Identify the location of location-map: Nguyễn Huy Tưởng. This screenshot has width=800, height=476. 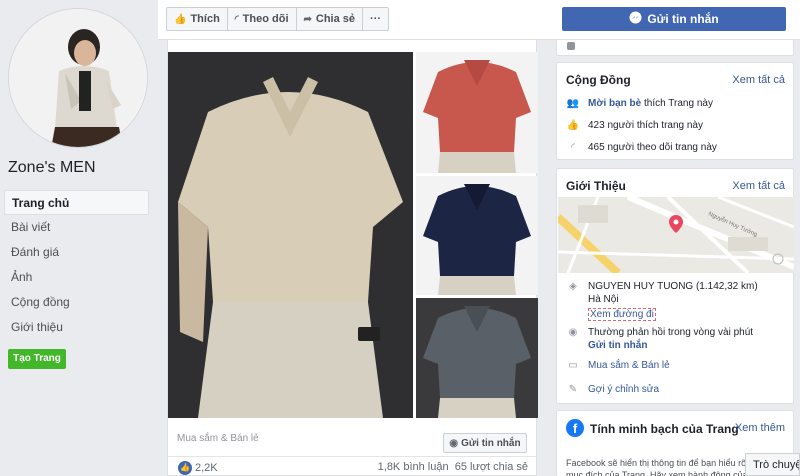
(676, 235).